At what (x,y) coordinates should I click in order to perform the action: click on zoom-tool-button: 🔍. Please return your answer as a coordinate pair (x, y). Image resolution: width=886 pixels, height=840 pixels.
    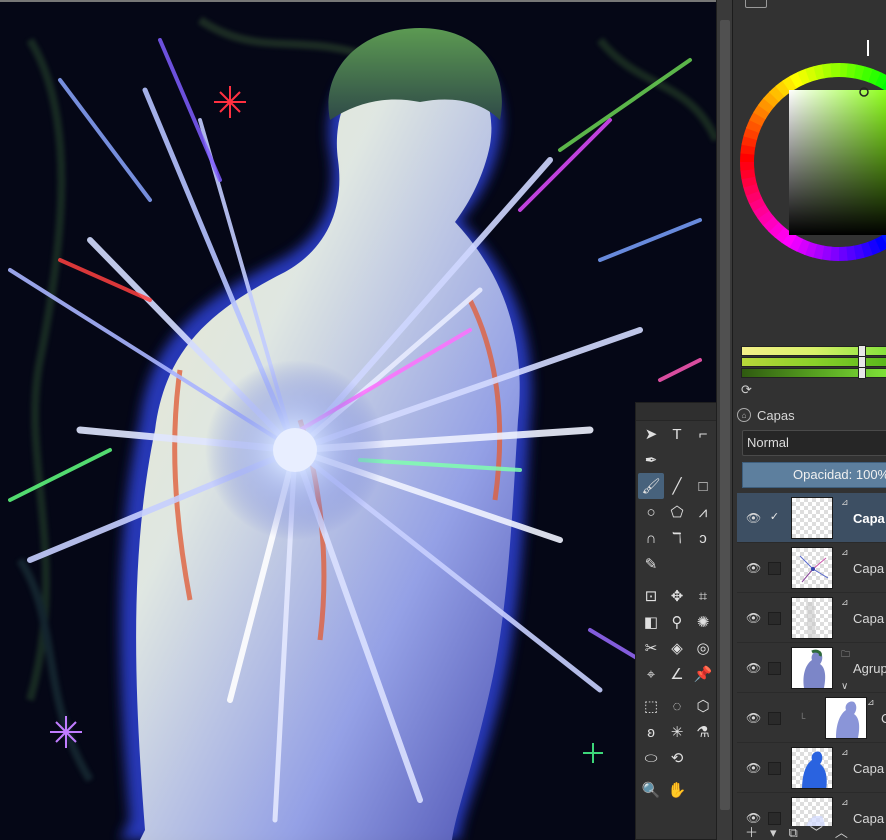
    Looking at the image, I should click on (651, 790).